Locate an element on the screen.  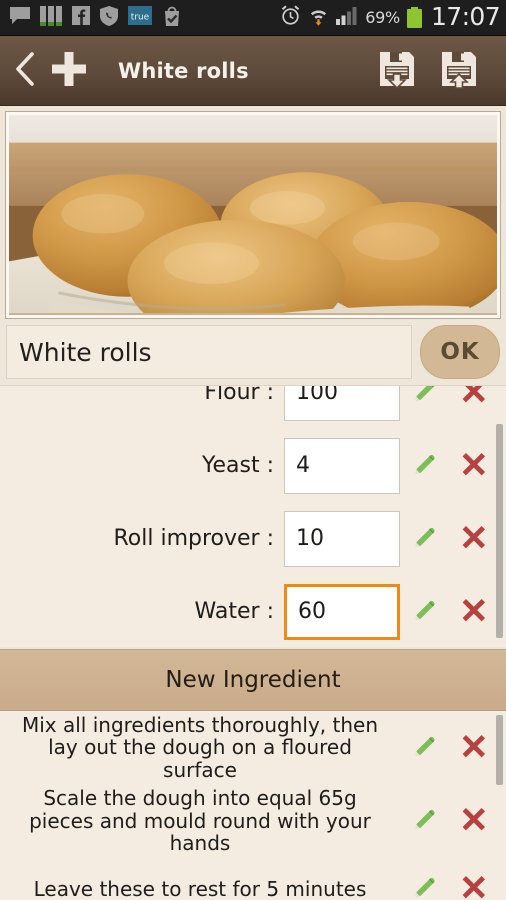
recipe-name-row: White rolls OK is located at coordinates (253, 352).